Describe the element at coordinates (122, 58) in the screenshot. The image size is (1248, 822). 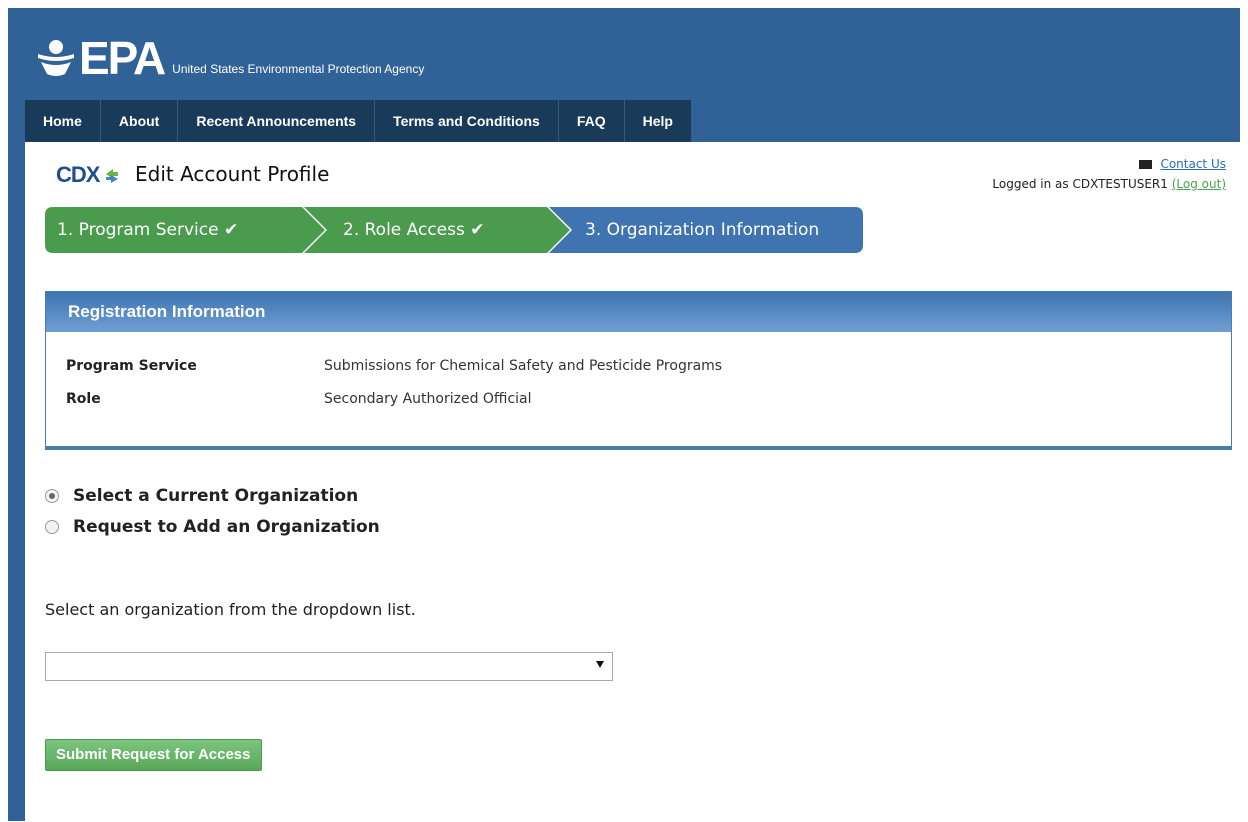
I see `logo-wordmark: EPA` at that location.